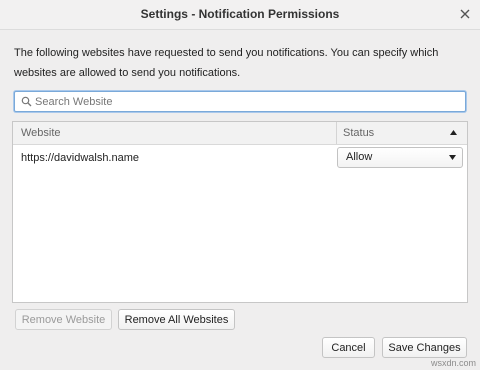 The image size is (480, 370). I want to click on window-title: Settings - Notification Permissions, so click(240, 14).